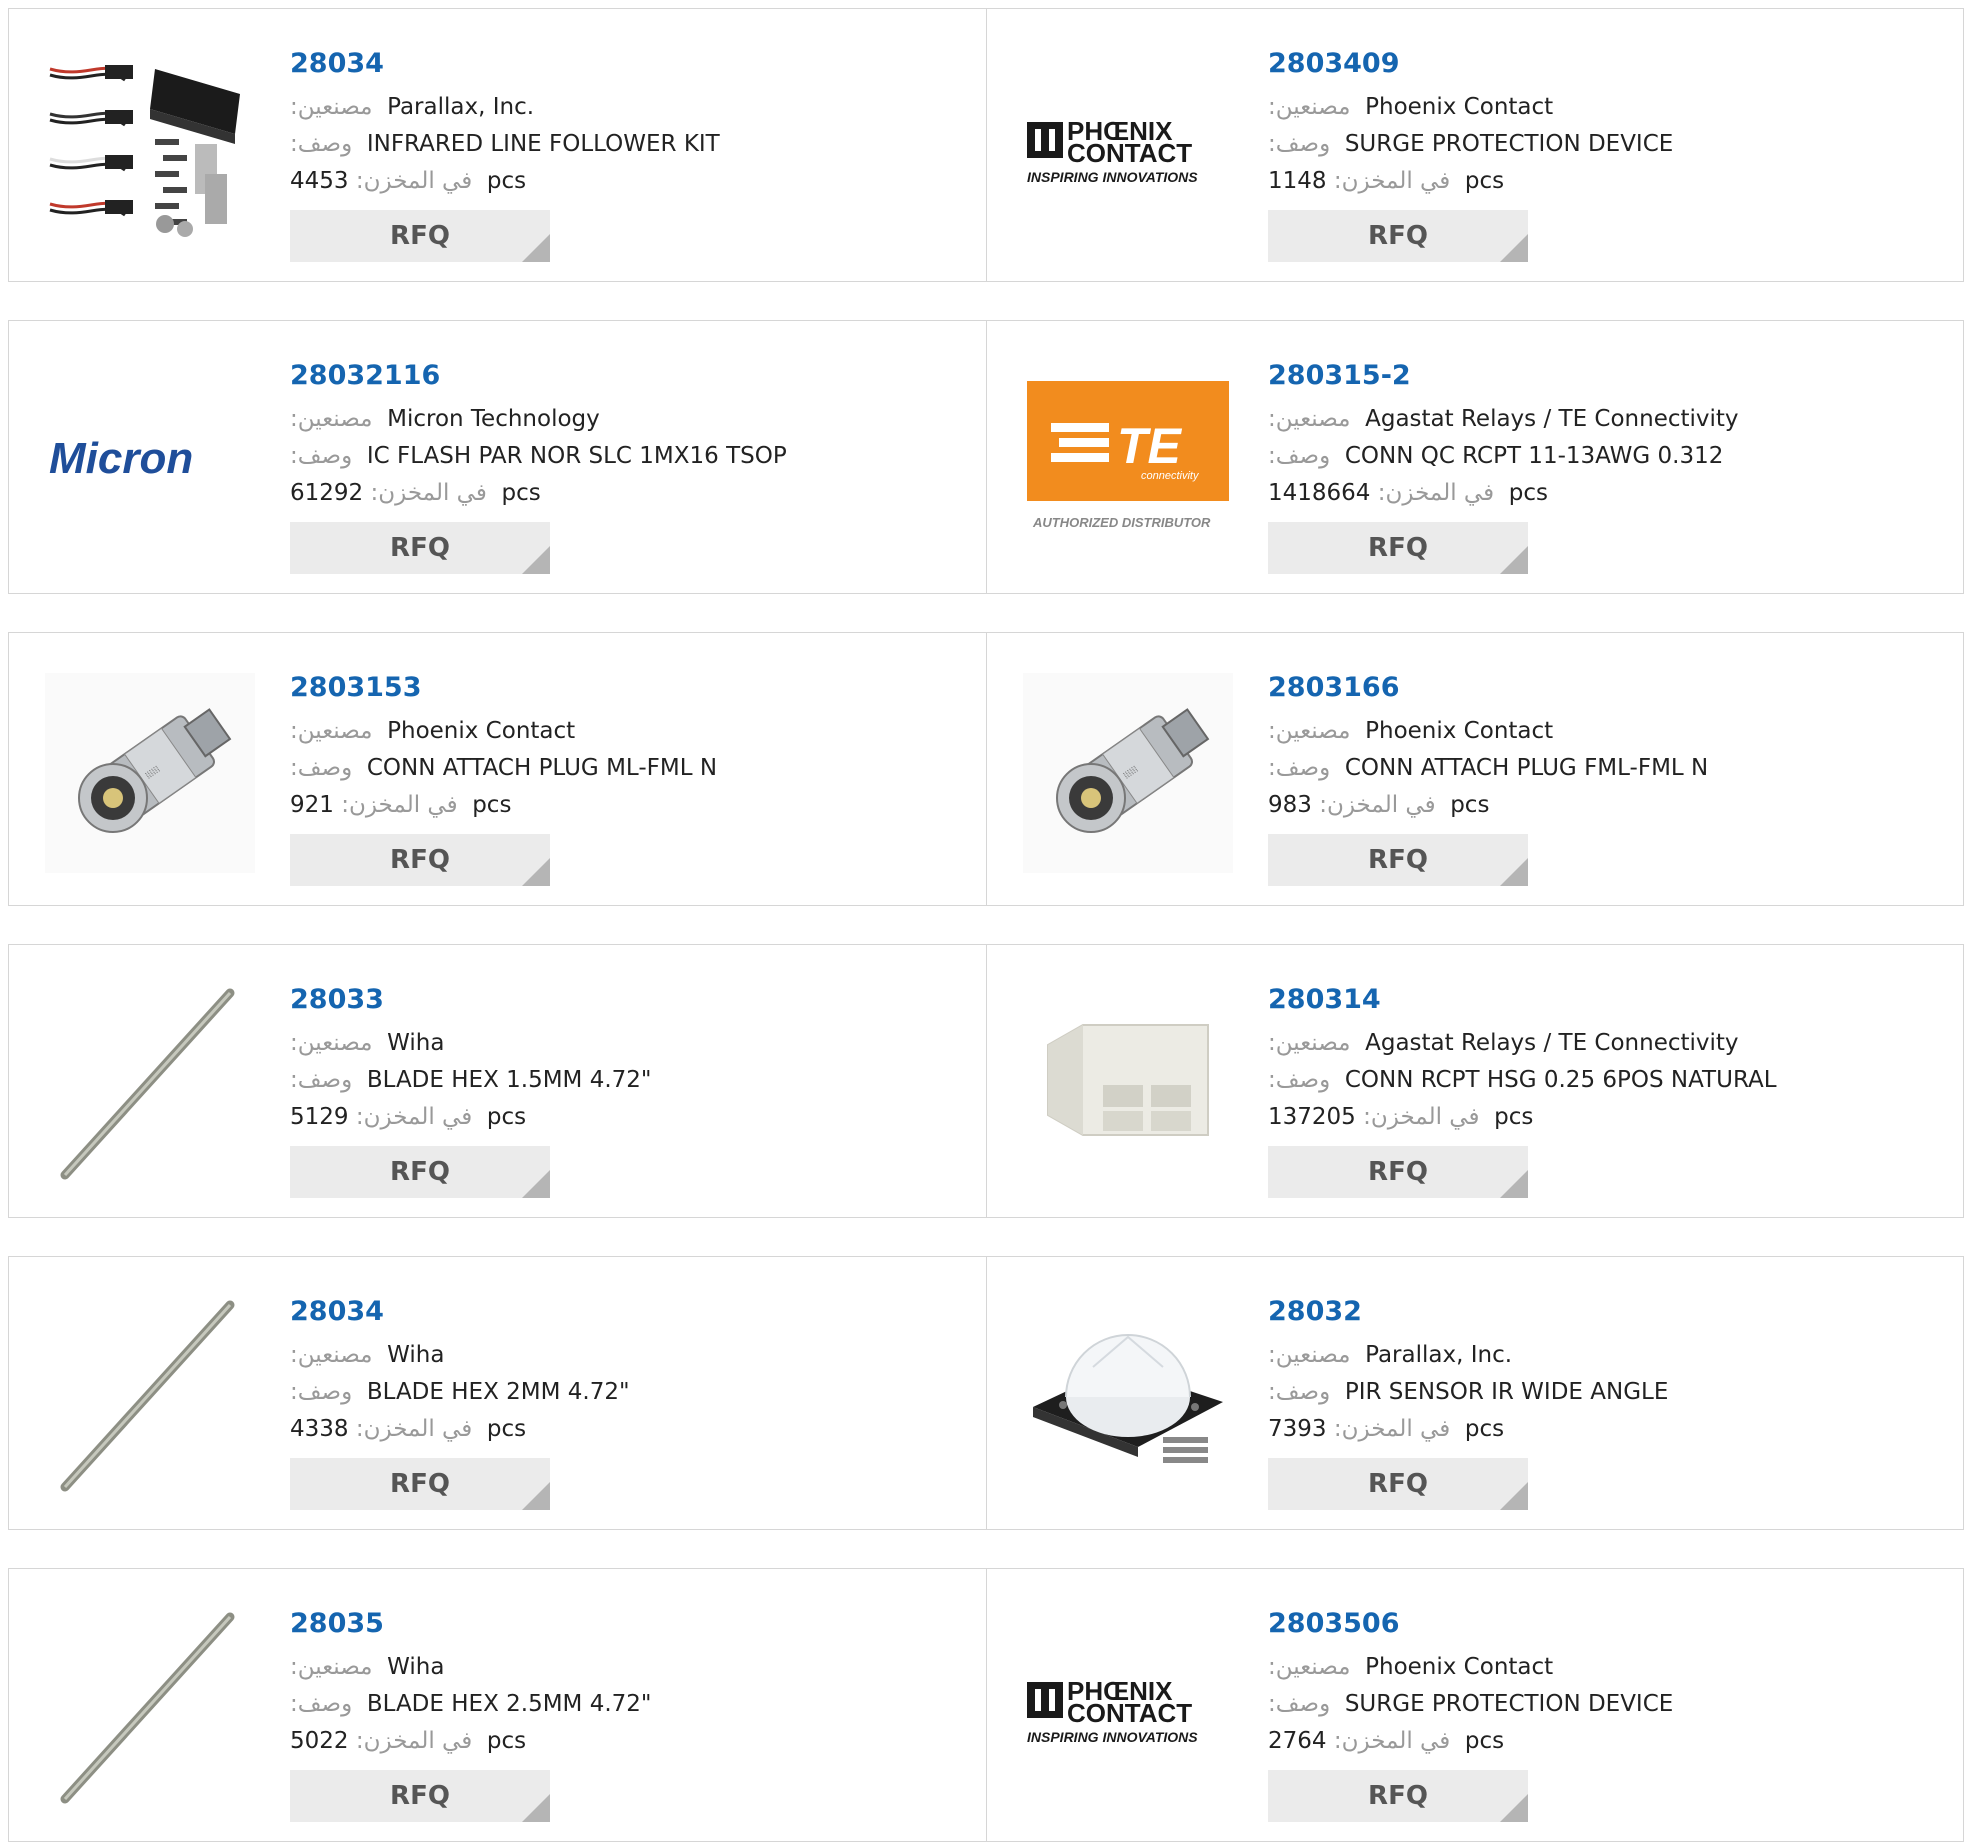  I want to click on manufacturer-value: Micron Technology, so click(493, 419).